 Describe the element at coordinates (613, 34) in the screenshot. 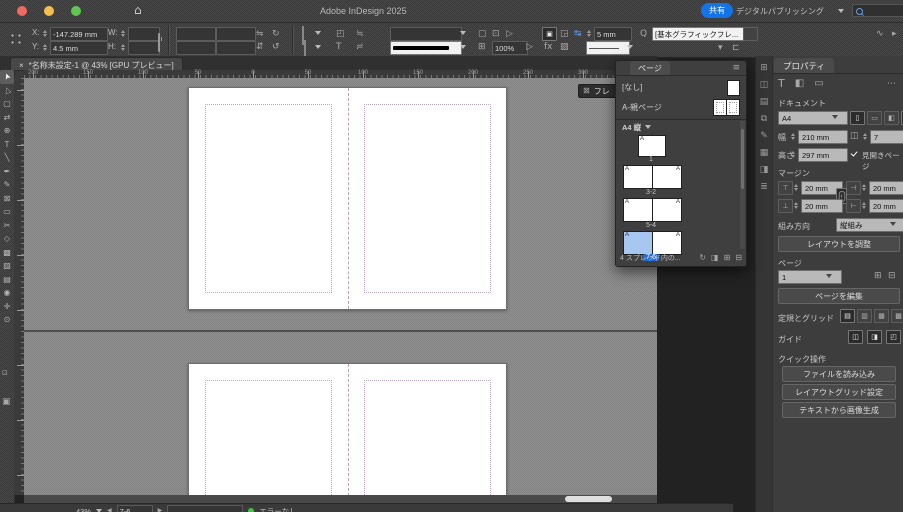

I see `gap-field: 5 mm` at that location.